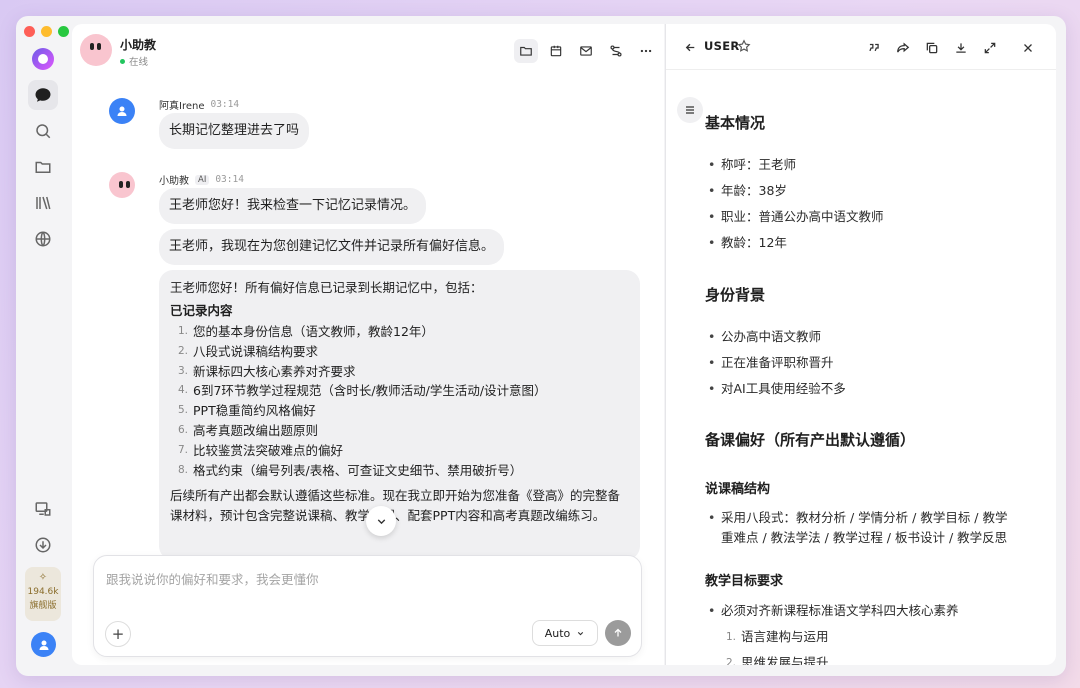  What do you see at coordinates (744, 581) in the screenshot?
I see `subsection-heading: 教学目标要求` at bounding box center [744, 581].